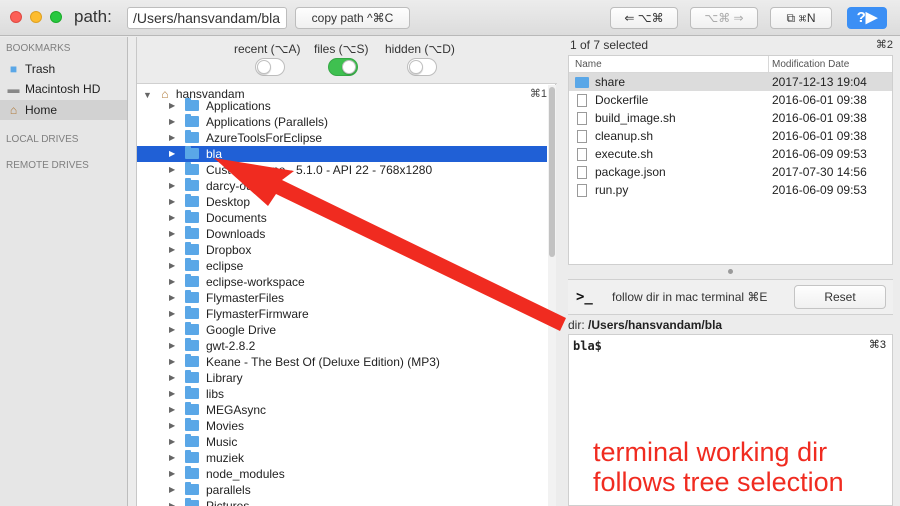 The width and height of the screenshot is (900, 506). I want to click on column-date-header: Modification Date, so click(810, 64).